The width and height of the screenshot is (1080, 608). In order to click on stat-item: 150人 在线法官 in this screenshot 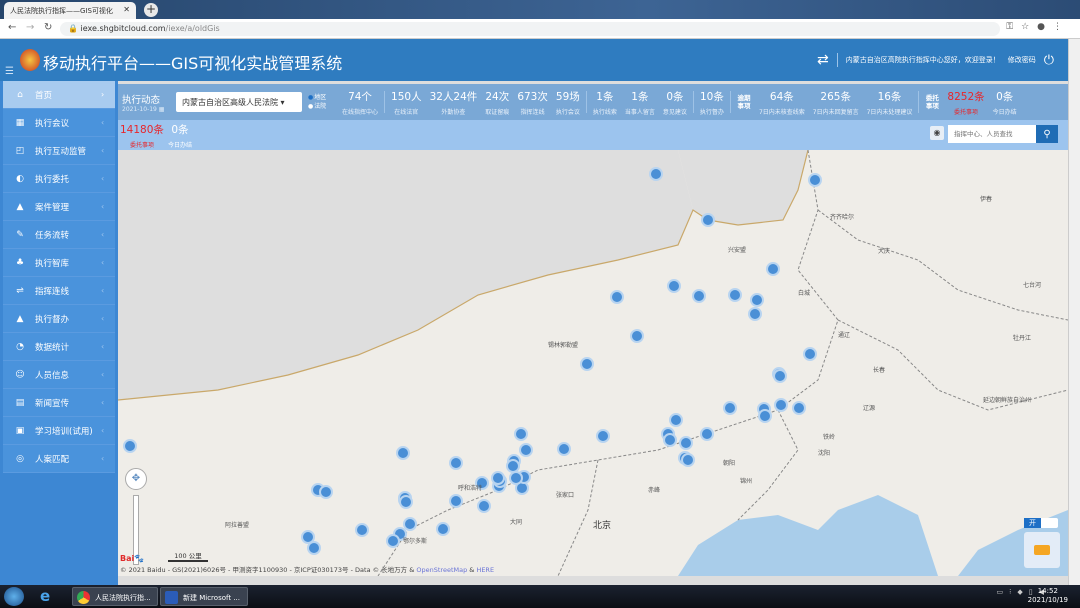, I will do `click(406, 102)`.